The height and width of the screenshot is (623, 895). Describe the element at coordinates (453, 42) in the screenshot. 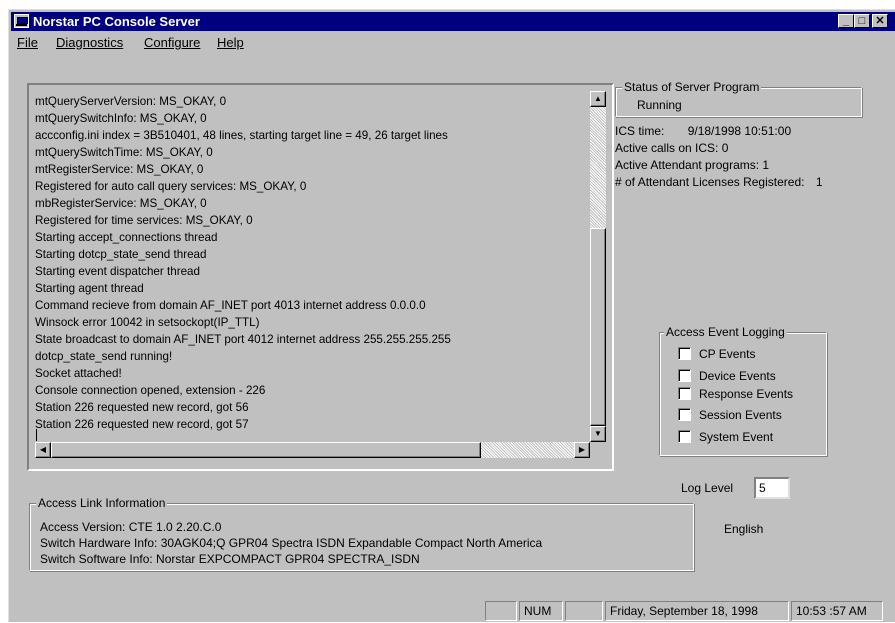

I see `menu-bar: File Diagnostics Configure Help` at that location.